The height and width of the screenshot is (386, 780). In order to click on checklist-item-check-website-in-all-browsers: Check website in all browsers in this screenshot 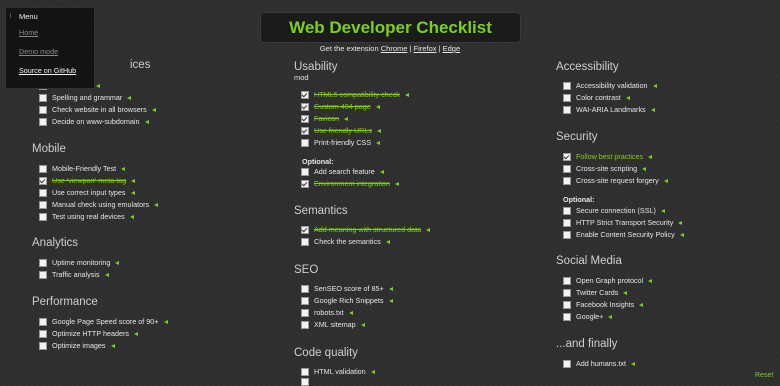, I will do `click(94, 110)`.